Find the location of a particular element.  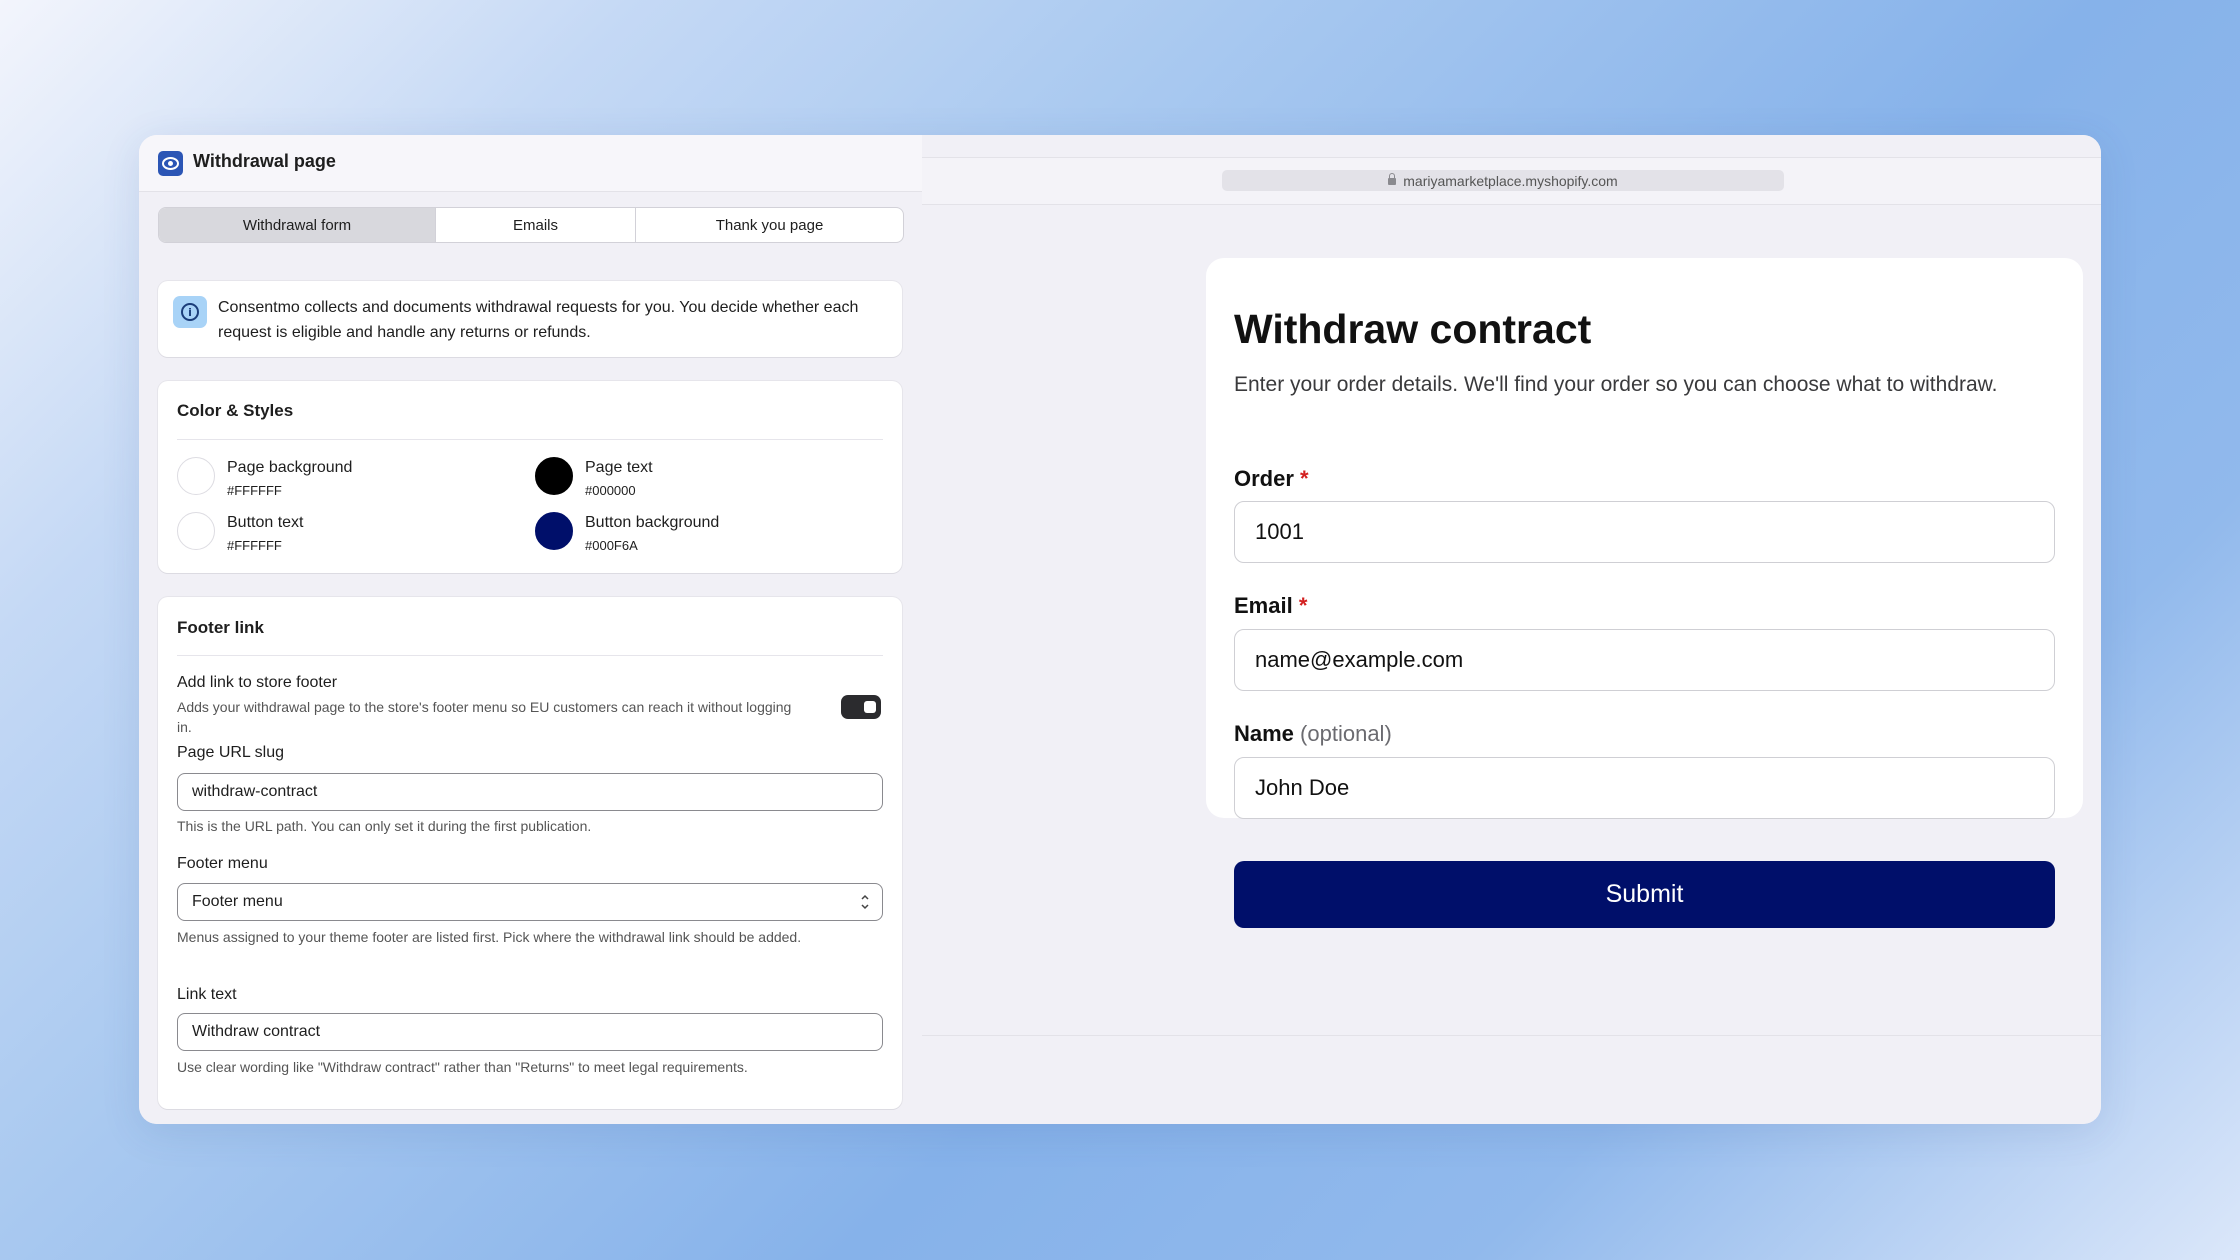

link-text-input: Withdraw contract is located at coordinates (530, 1032).